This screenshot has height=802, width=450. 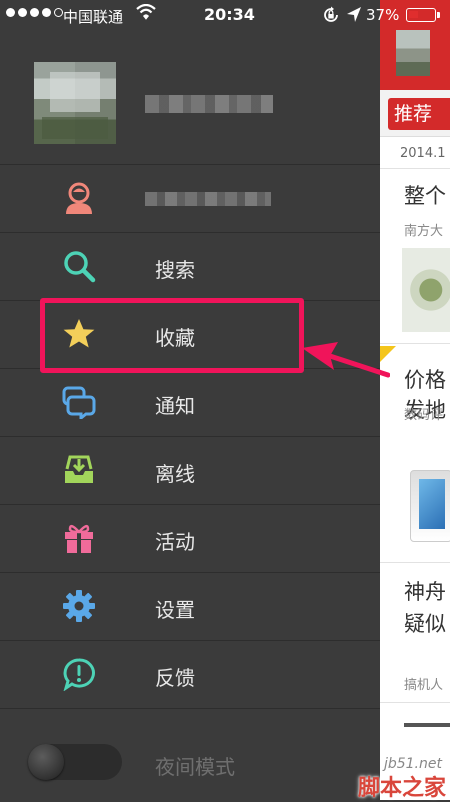 I want to click on person-icon, so click(x=79, y=198).